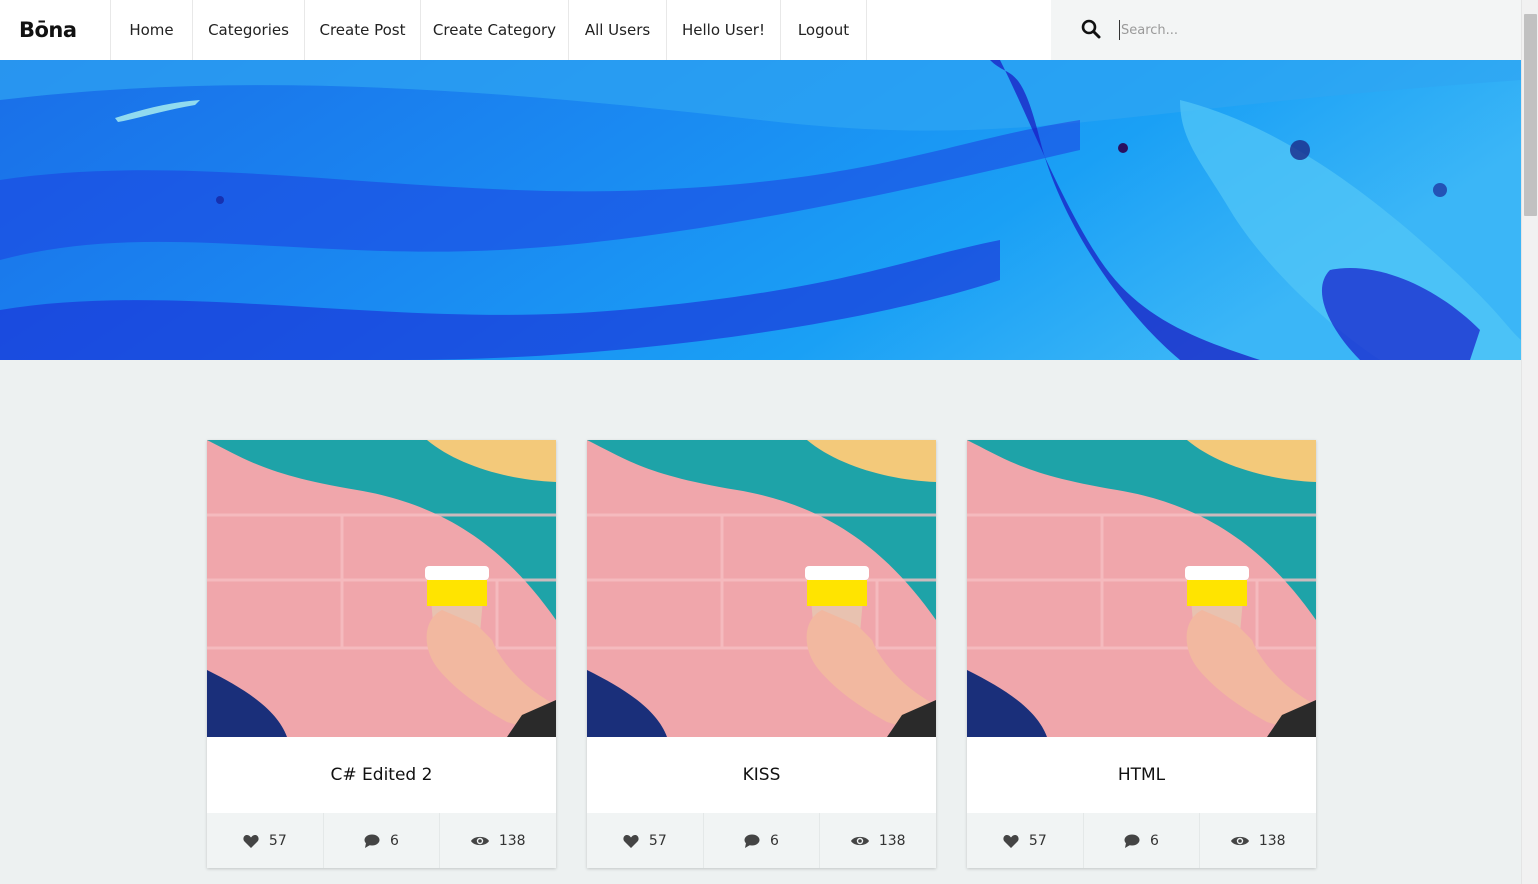 The image size is (1538, 884). I want to click on post-card: KISS 57 6 138, so click(761, 654).